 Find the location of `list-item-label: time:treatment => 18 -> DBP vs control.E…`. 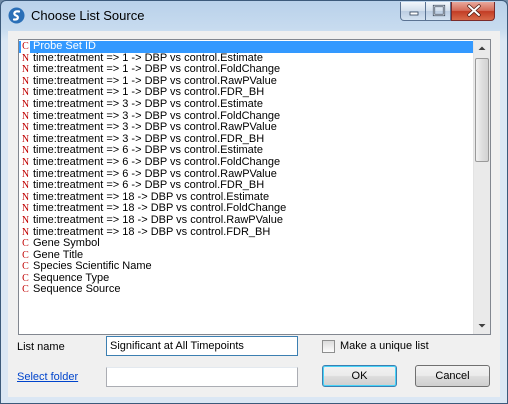

list-item-label: time:treatment => 18 -> DBP vs control.E… is located at coordinates (151, 196).